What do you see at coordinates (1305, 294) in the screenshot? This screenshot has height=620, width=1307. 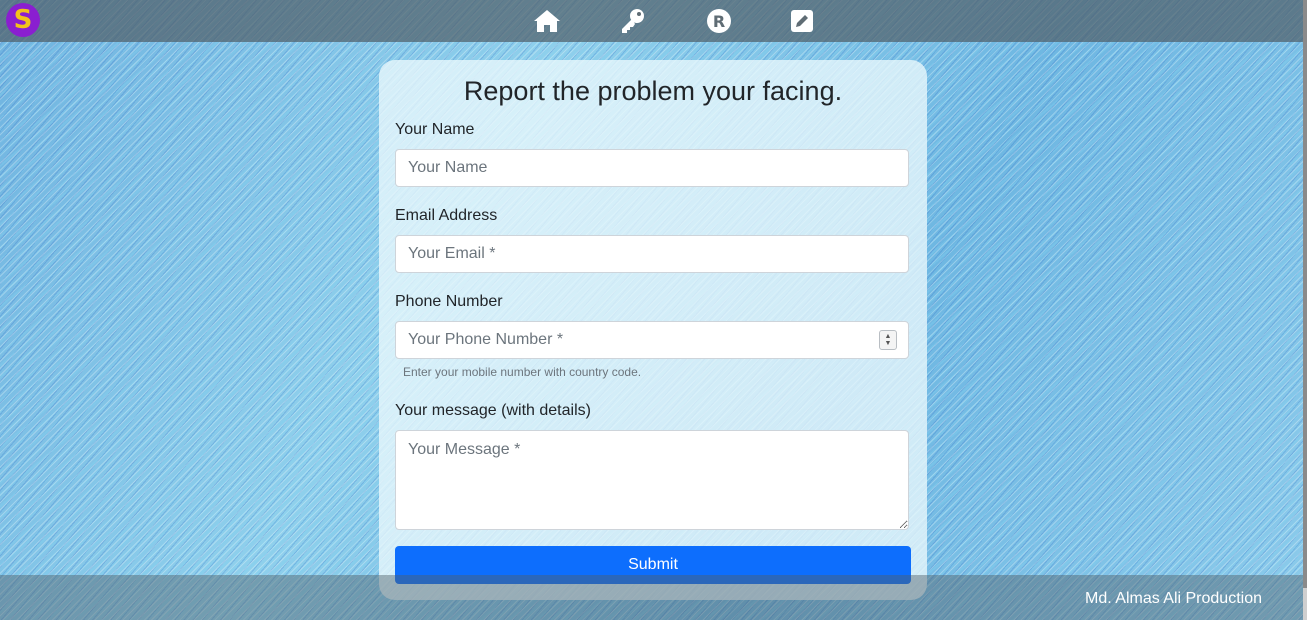 I see `scrollbar-thumb` at bounding box center [1305, 294].